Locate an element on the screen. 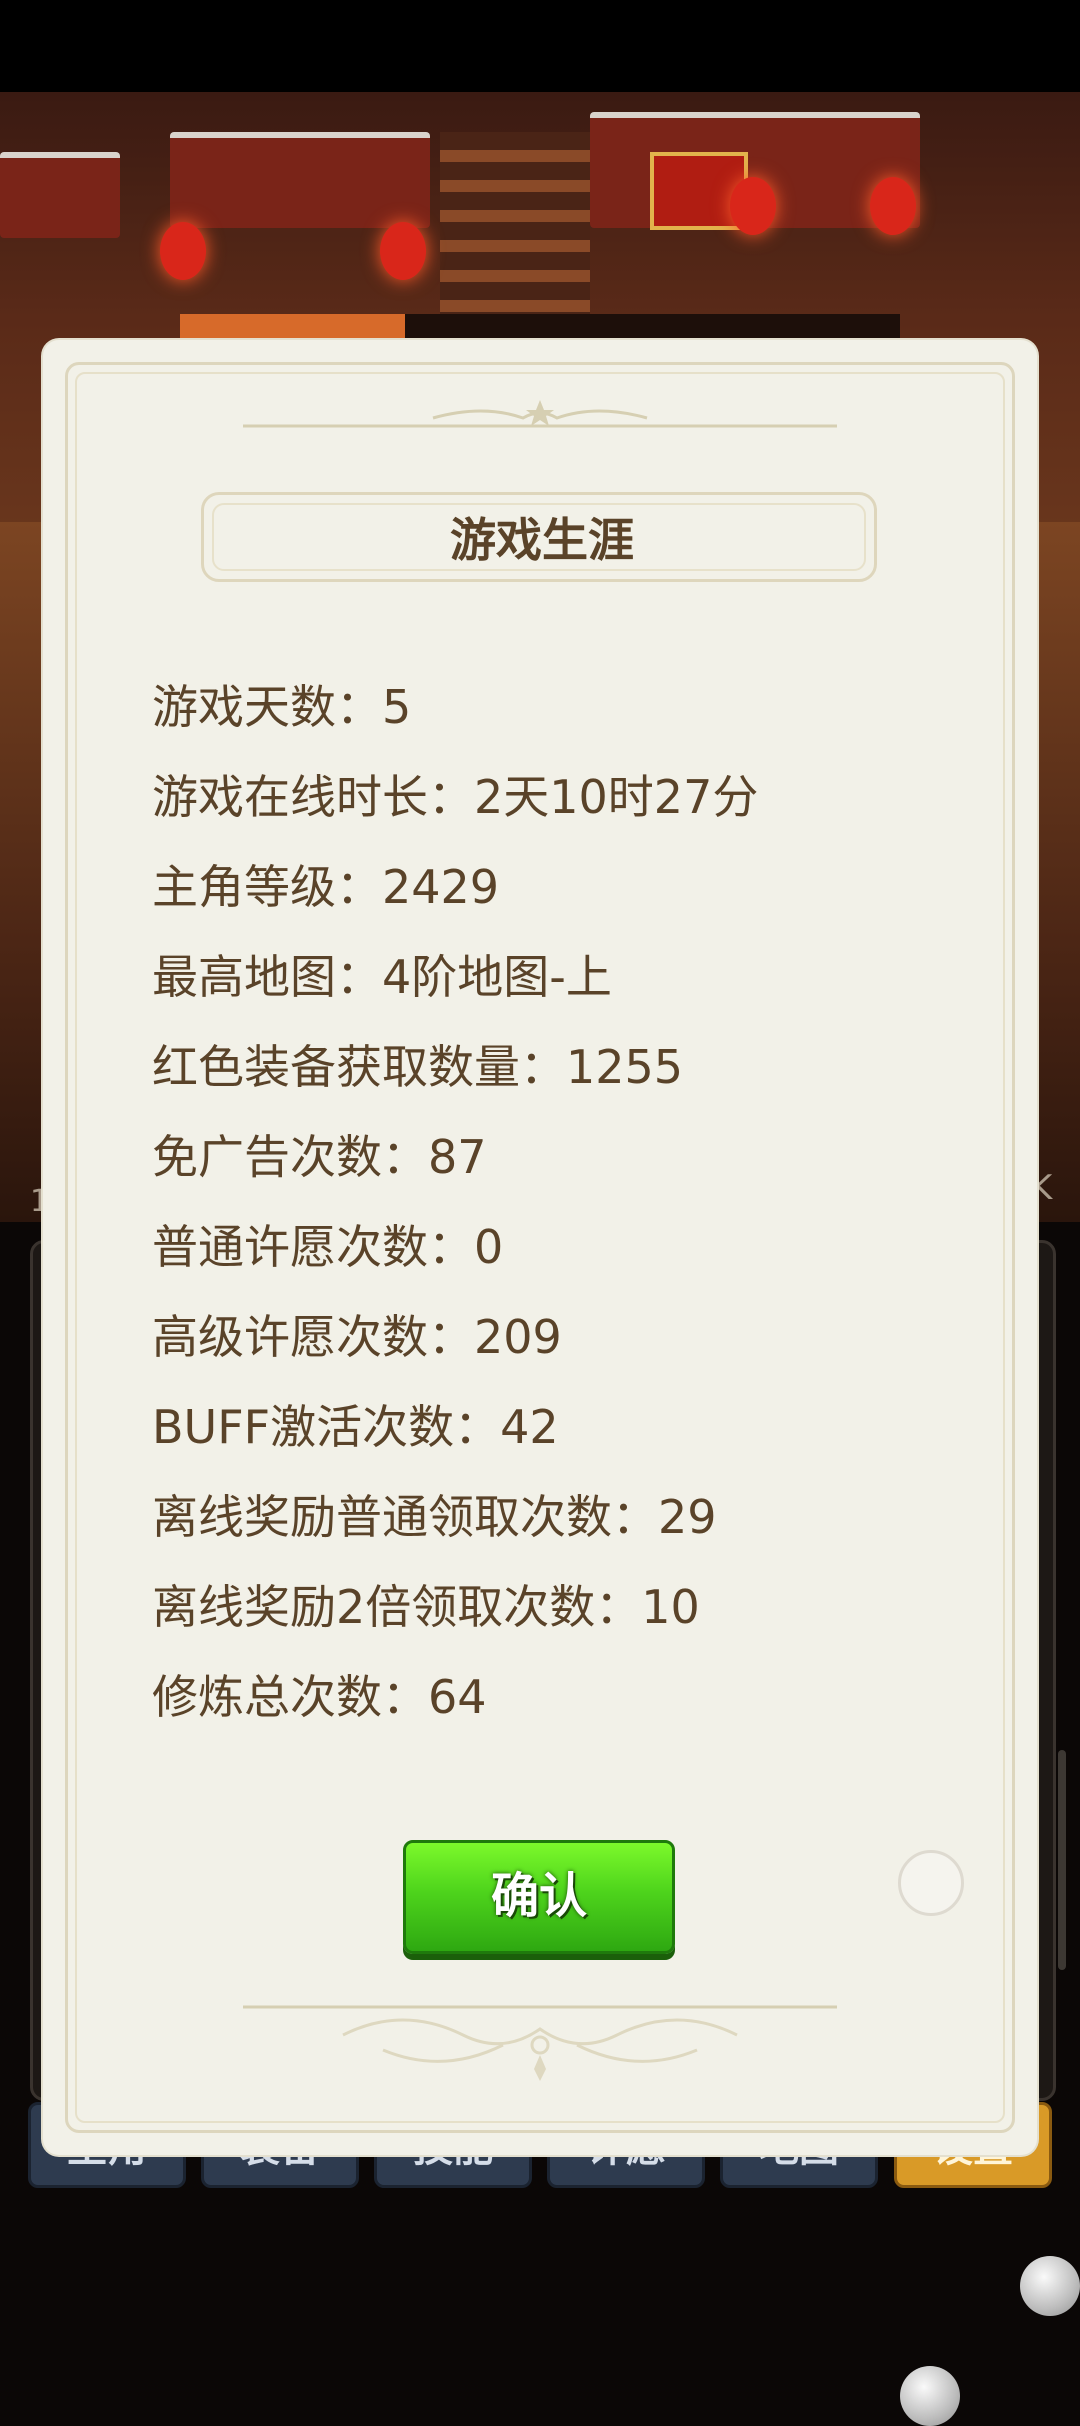 The width and height of the screenshot is (1080, 2426). dialog-title: 游戏生涯 is located at coordinates (542, 540).